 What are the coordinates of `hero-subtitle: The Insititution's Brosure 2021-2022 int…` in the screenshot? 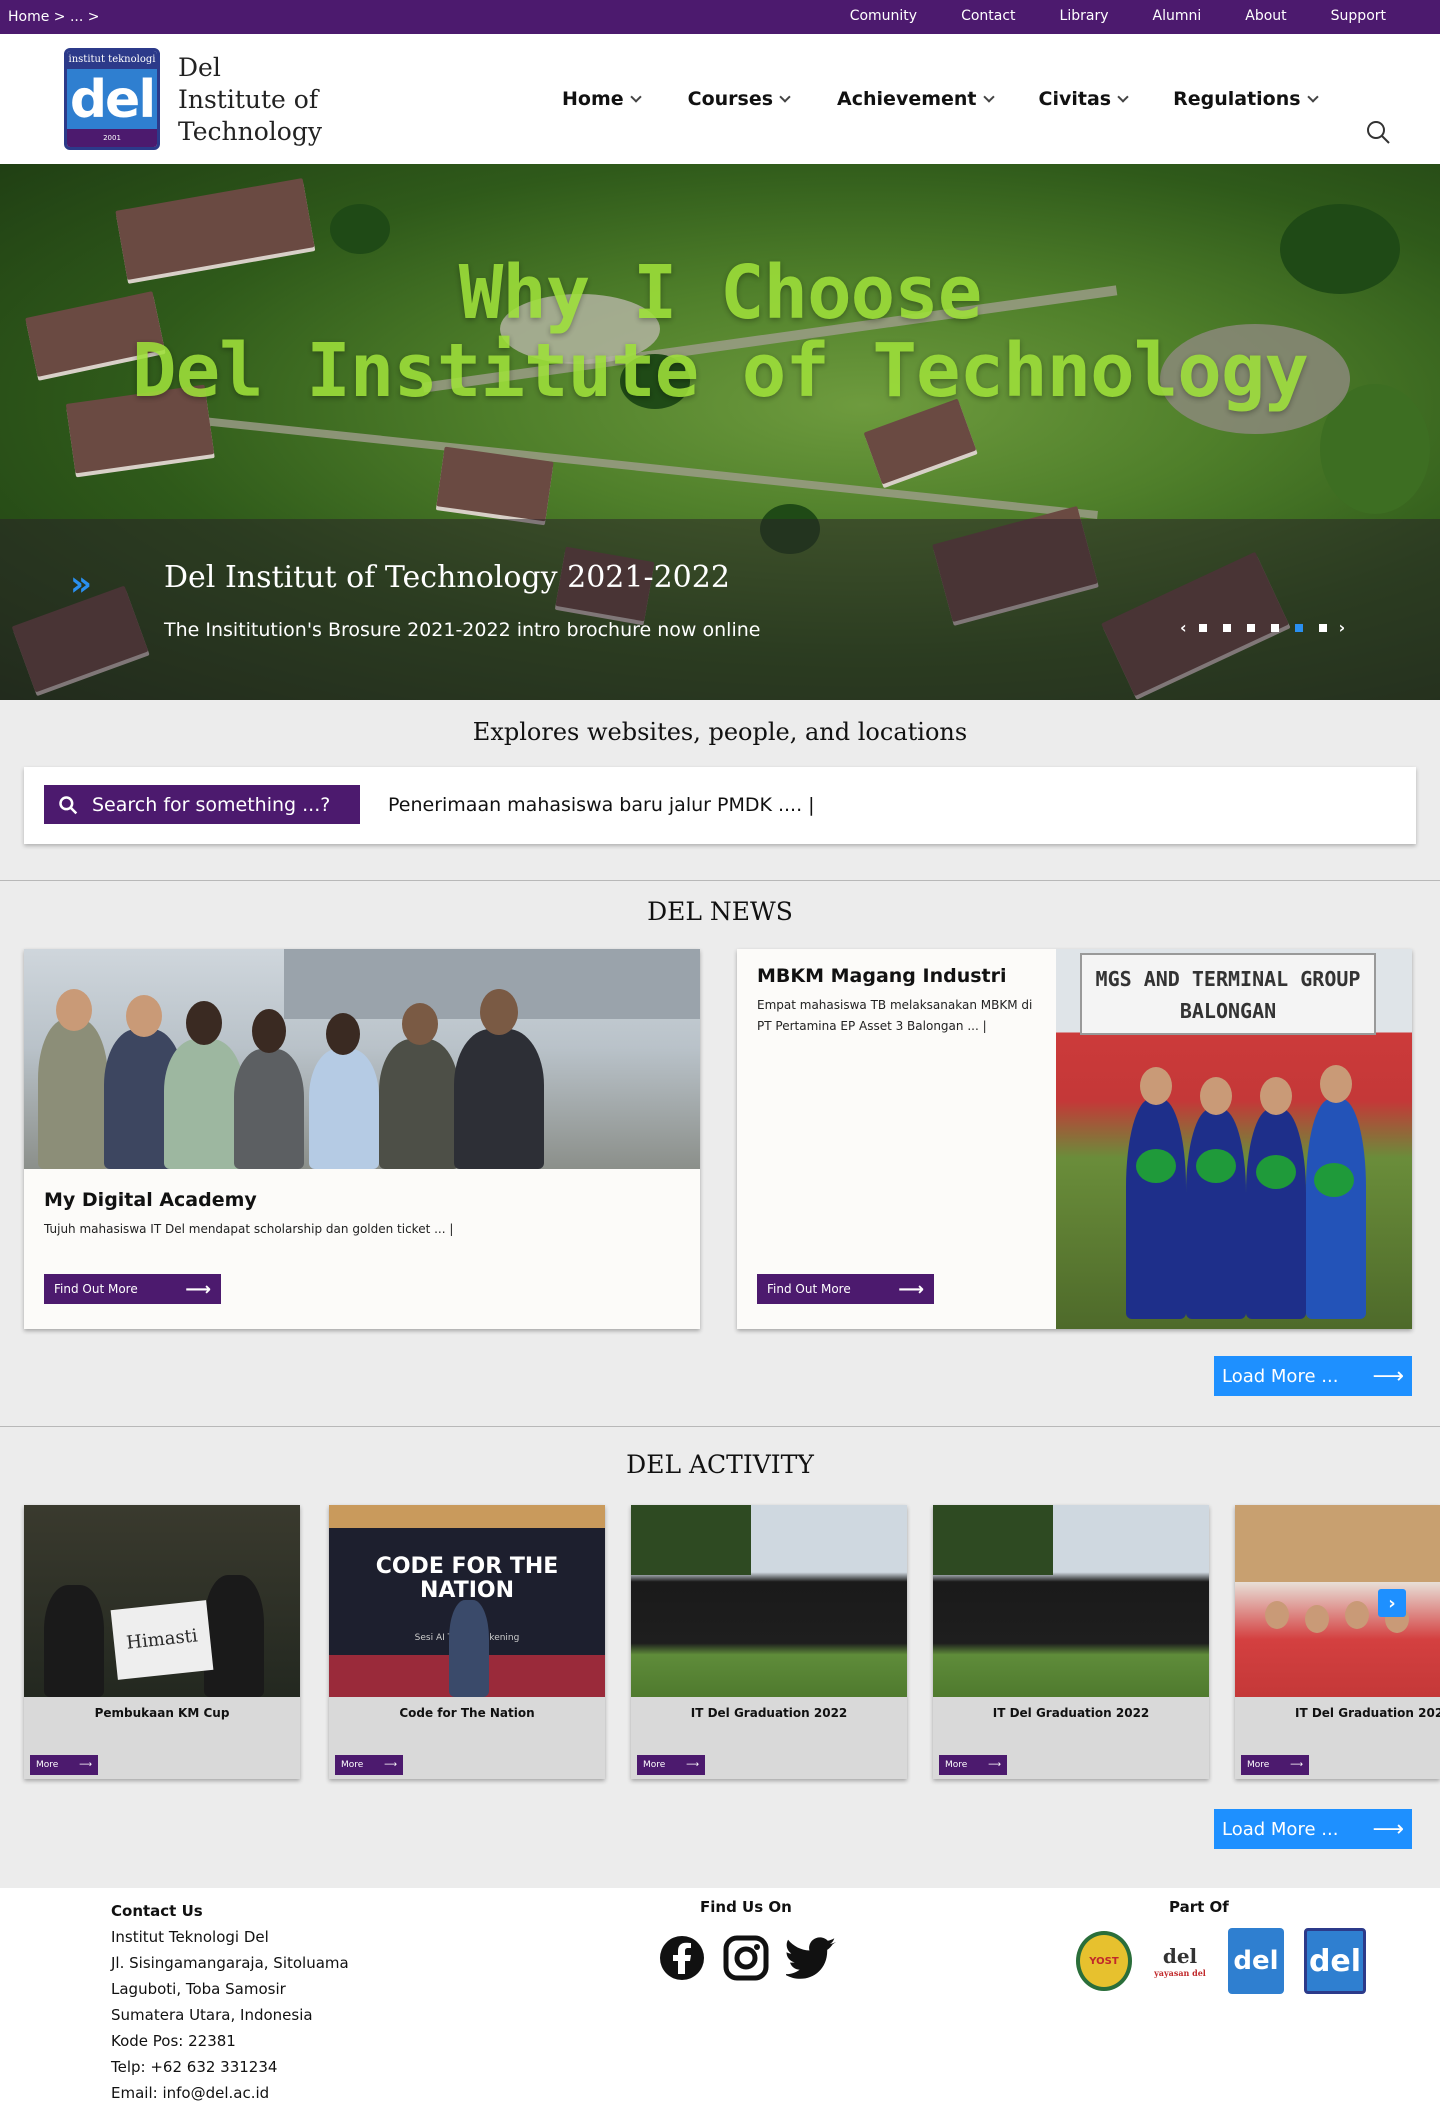 It's located at (462, 630).